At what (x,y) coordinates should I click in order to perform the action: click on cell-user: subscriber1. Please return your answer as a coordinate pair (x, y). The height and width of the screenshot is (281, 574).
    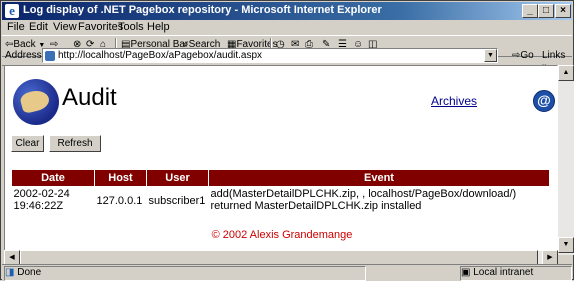
    Looking at the image, I should click on (177, 201).